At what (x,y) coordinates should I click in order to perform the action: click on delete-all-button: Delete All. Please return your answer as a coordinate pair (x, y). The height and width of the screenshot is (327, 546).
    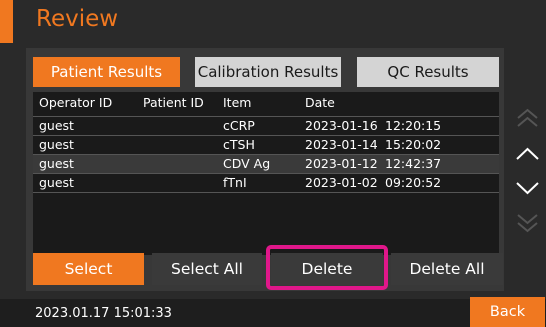
    Looking at the image, I should click on (447, 269).